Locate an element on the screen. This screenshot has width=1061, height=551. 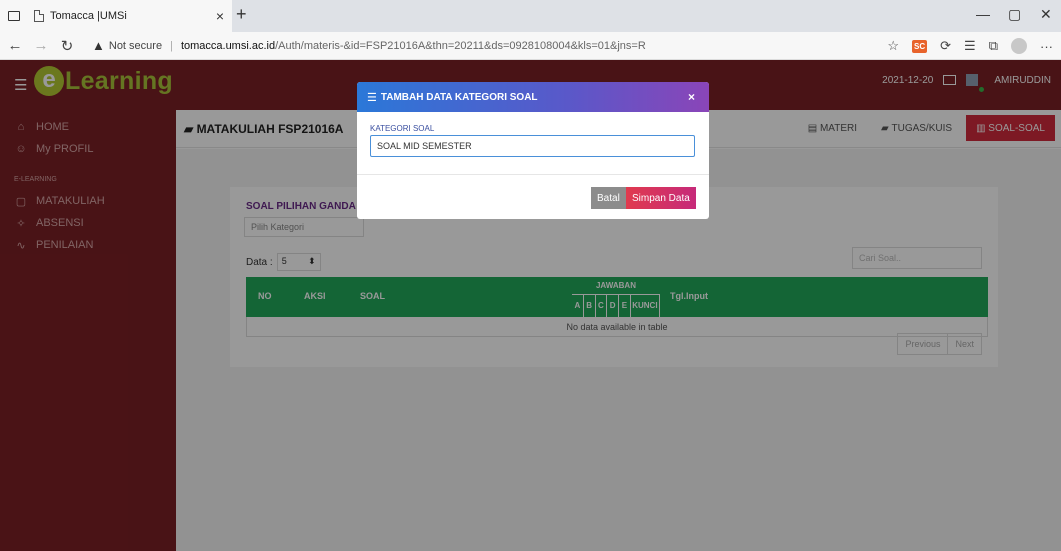
refresh-icon: ↻ is located at coordinates (67, 46).